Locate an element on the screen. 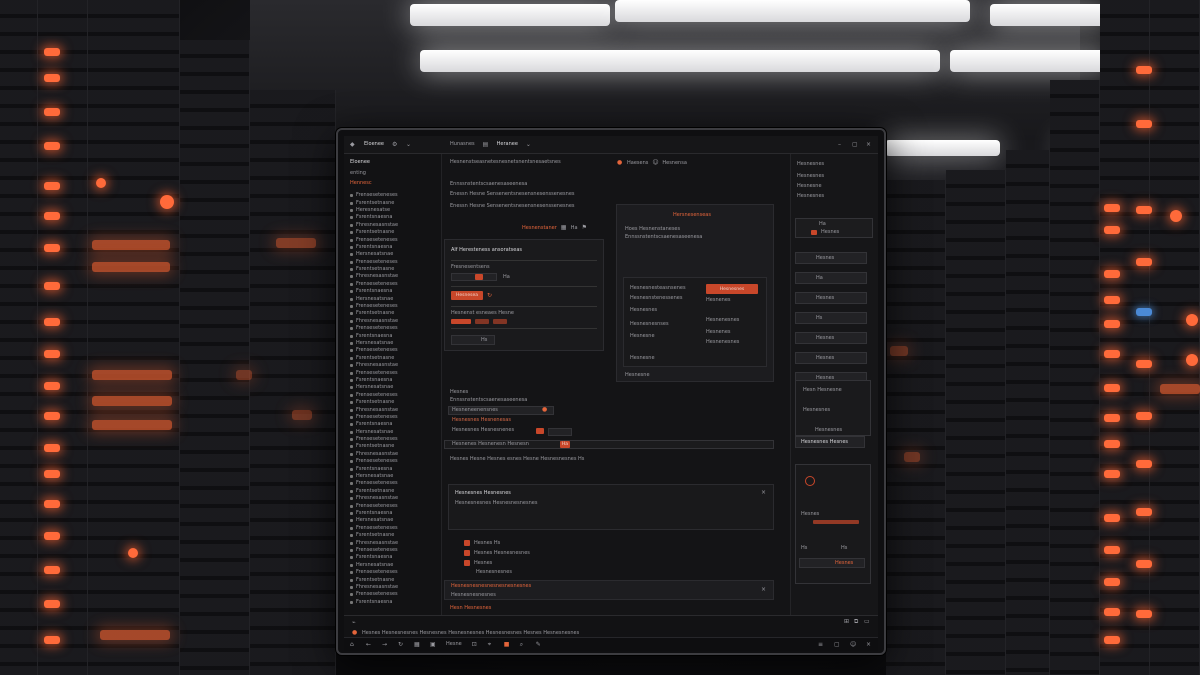 Image resolution: width=1200 pixels, height=675 pixels. lock-icon: ⊡ is located at coordinates (475, 644).